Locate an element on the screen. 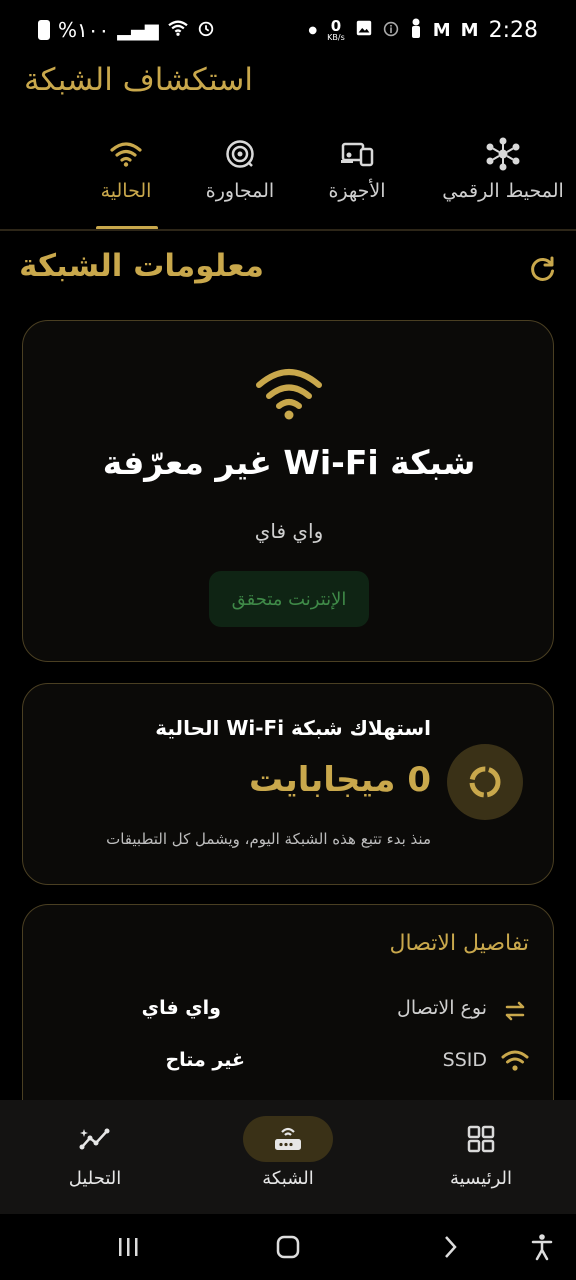 Image resolution: width=576 pixels, height=1280 pixels. section-title: معلومات الشبكة is located at coordinates (141, 266).